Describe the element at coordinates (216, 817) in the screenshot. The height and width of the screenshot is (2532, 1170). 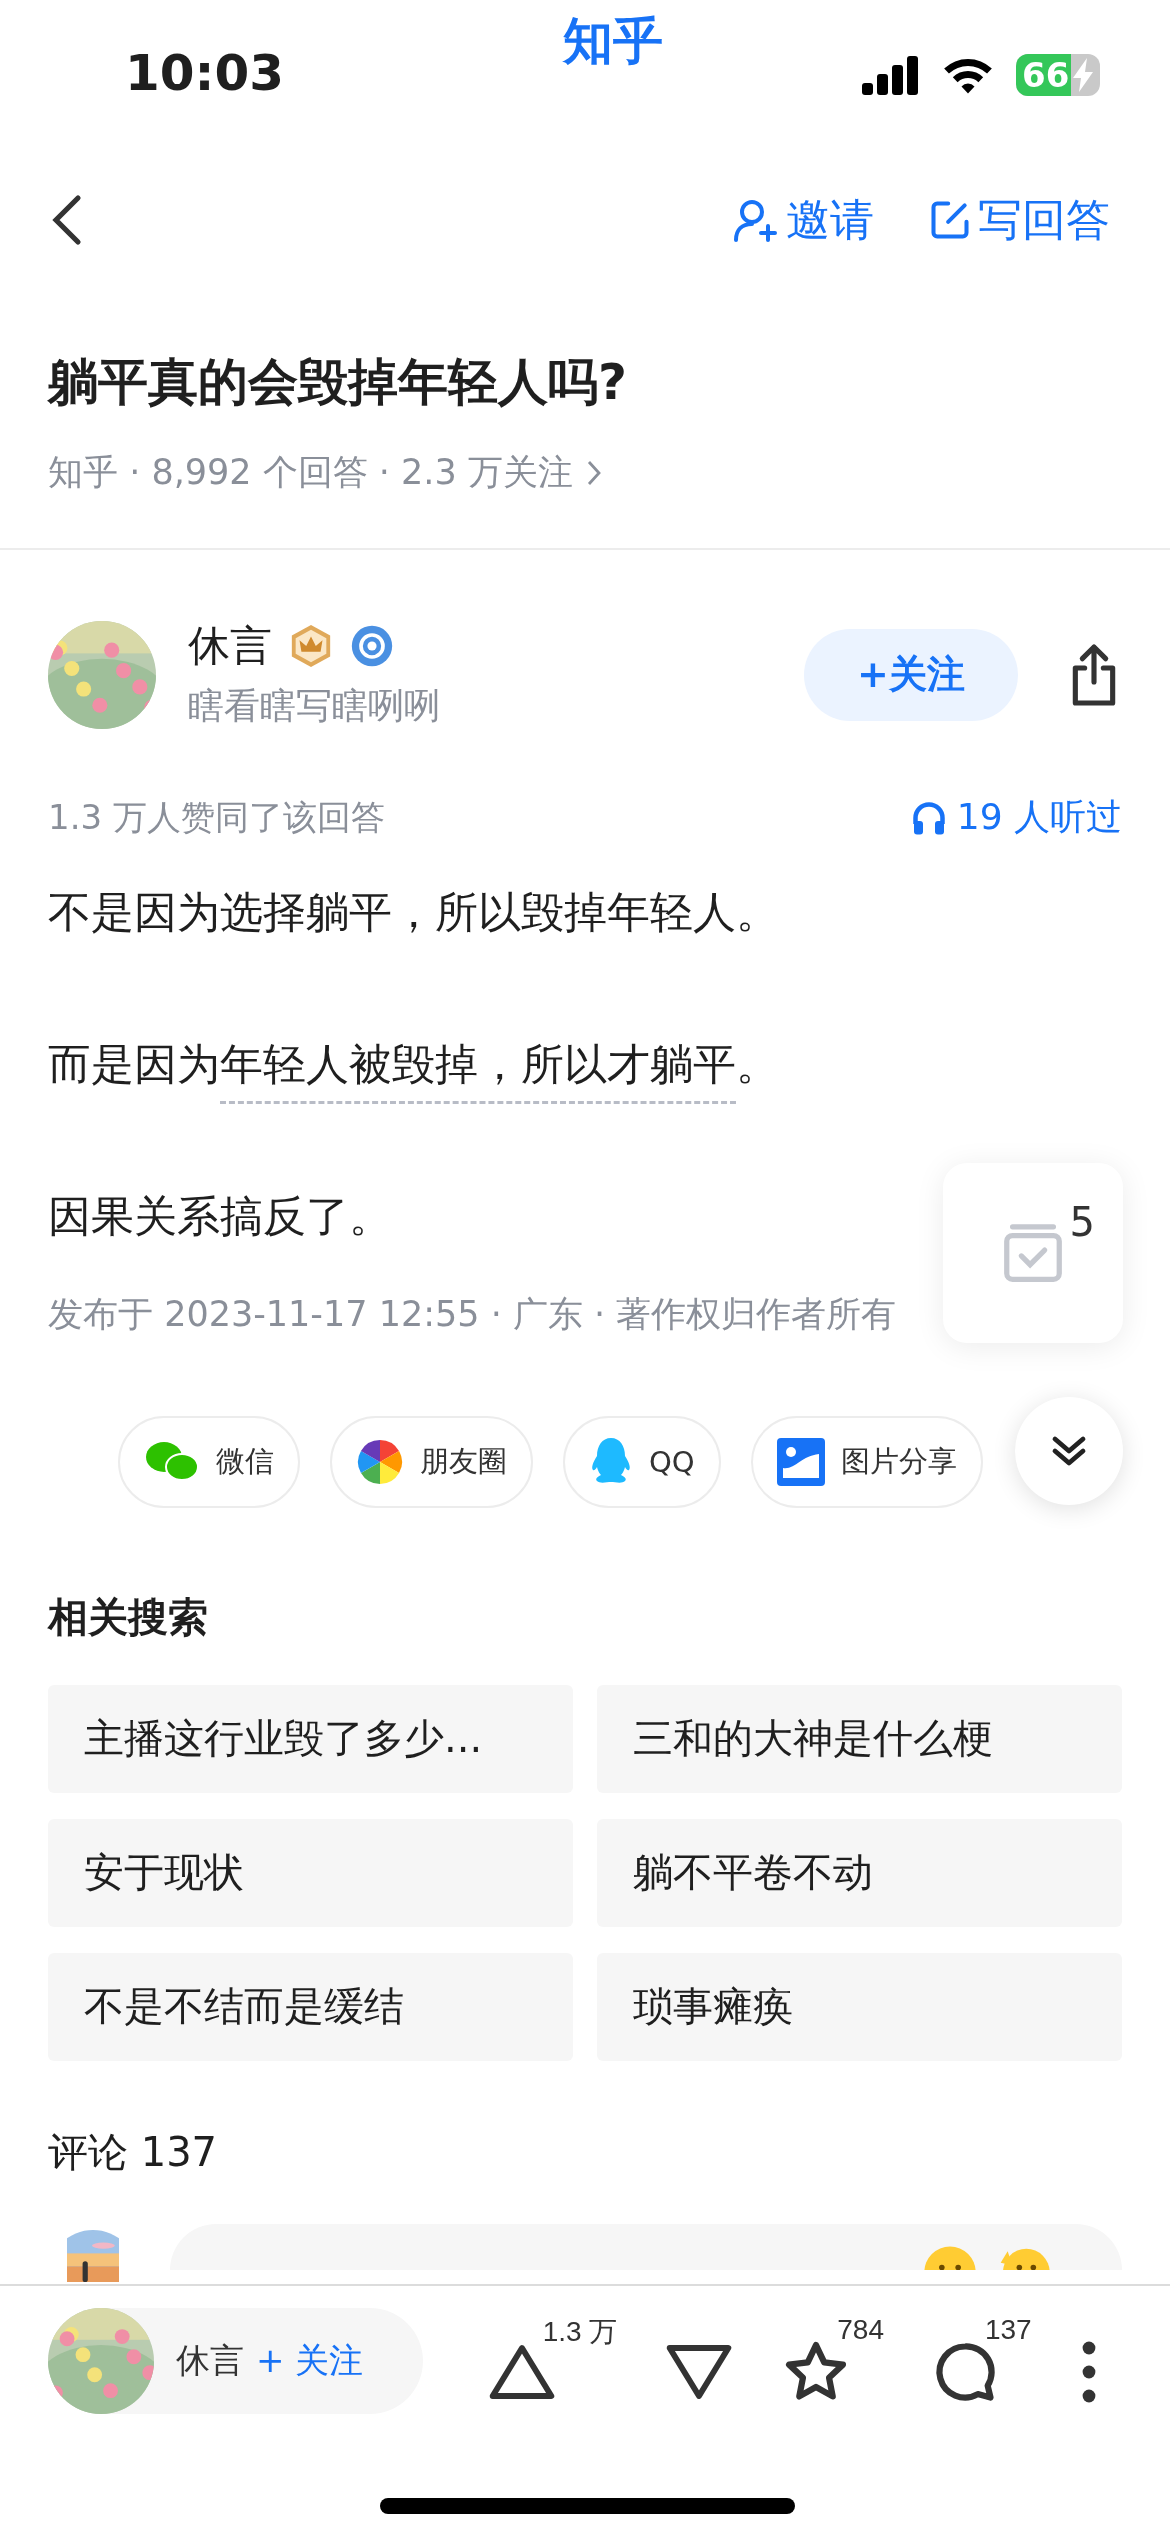
I see `agree-count: 1.3 万人赞同了该回答` at that location.